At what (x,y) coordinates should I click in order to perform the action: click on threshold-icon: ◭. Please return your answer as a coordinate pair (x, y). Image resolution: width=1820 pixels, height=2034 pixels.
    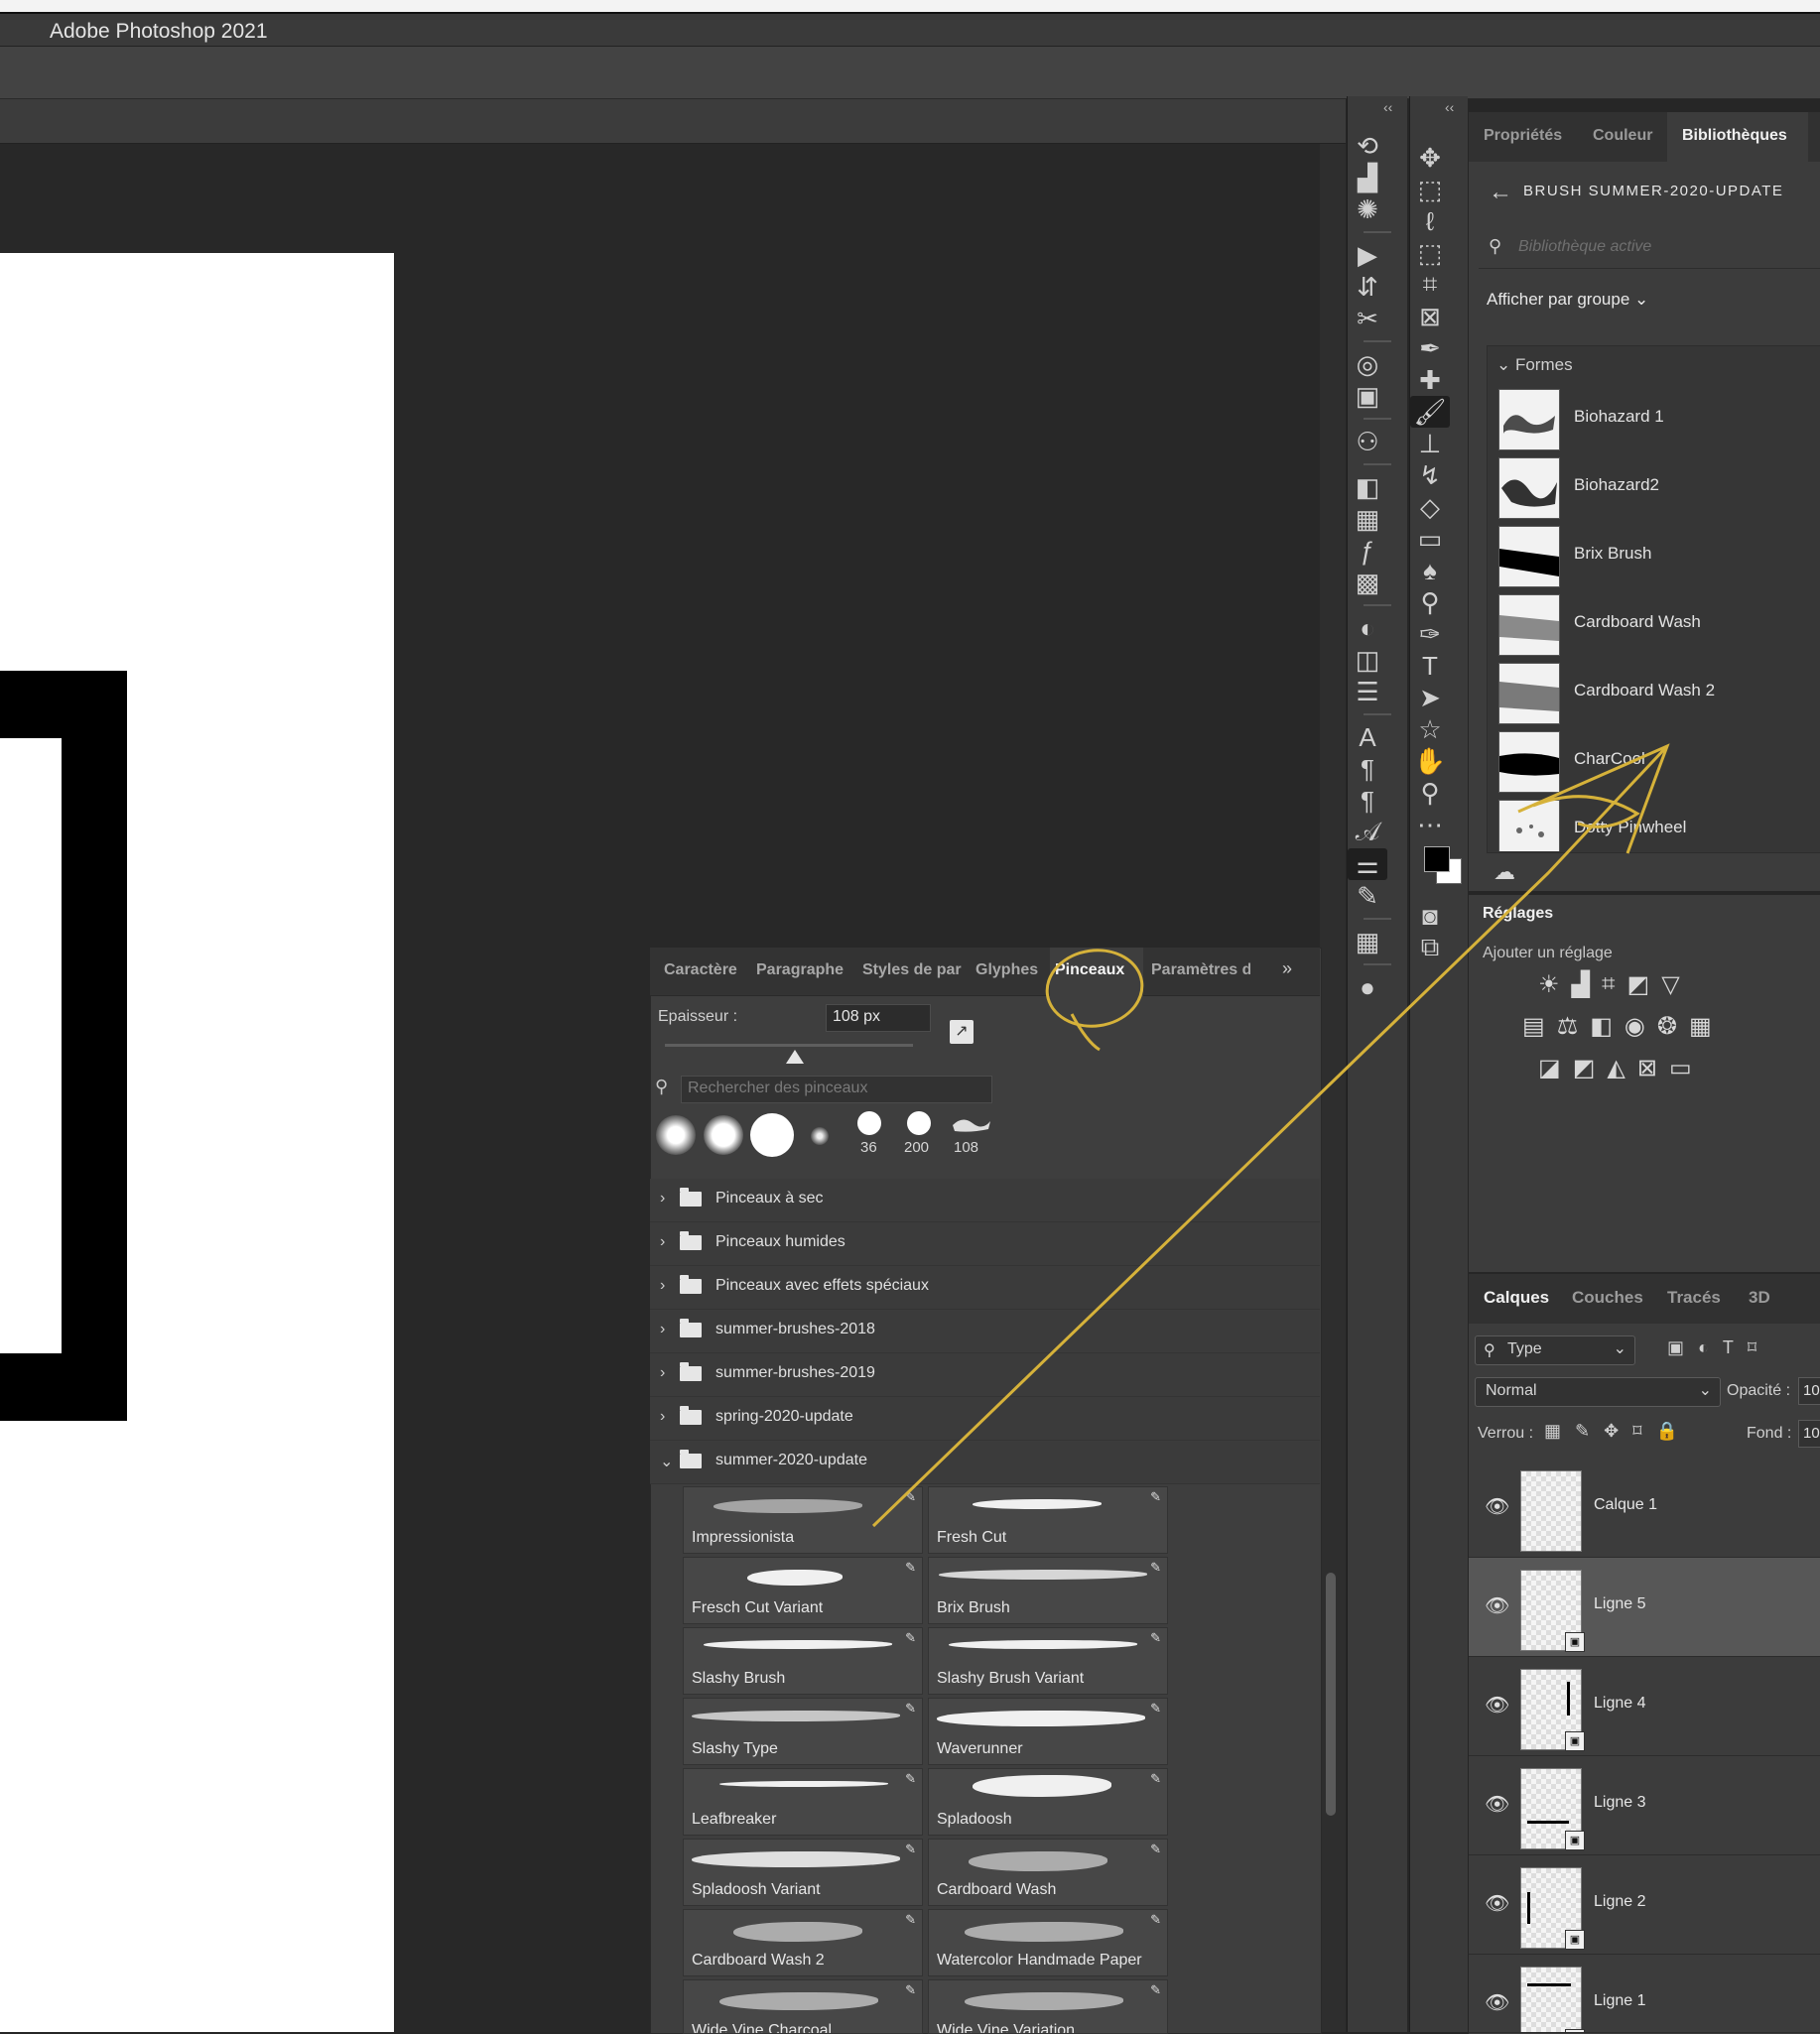
    Looking at the image, I should click on (1616, 1068).